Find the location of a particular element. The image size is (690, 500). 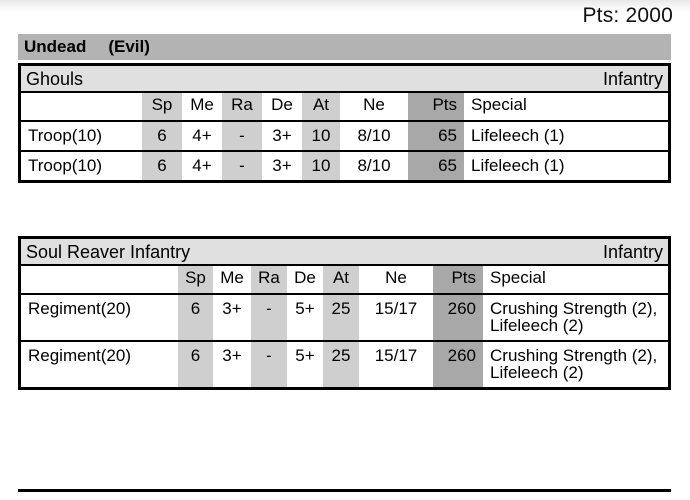

unit-title-row: Ghouls Infantry is located at coordinates (344, 79).